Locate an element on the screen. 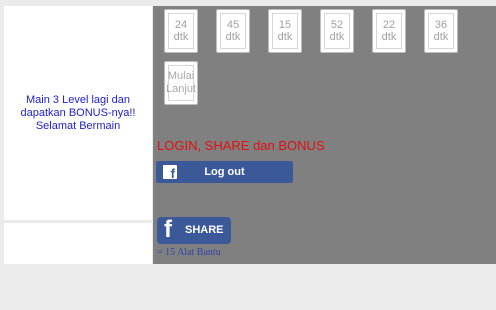  level-time: 36 is located at coordinates (441, 25).